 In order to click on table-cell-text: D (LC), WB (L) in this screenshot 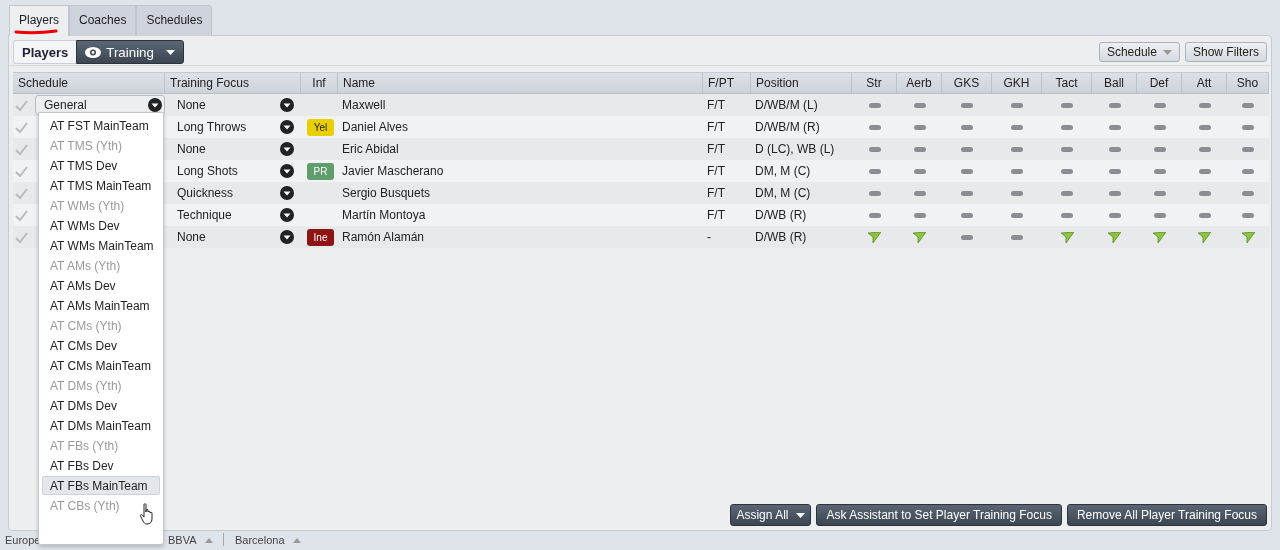, I will do `click(795, 149)`.